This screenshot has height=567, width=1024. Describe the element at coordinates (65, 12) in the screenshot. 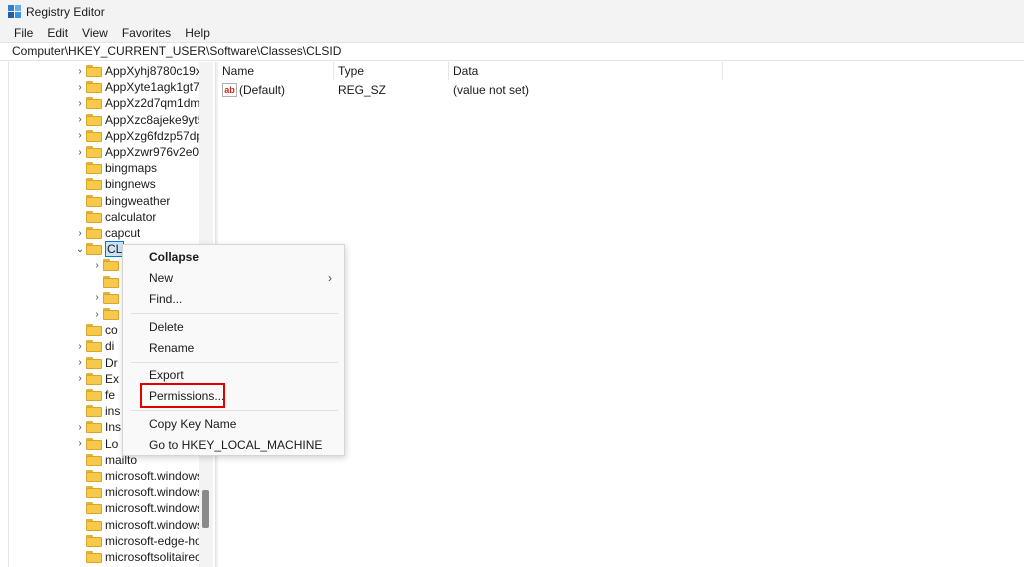

I see `window-title: Registry Editor` at that location.